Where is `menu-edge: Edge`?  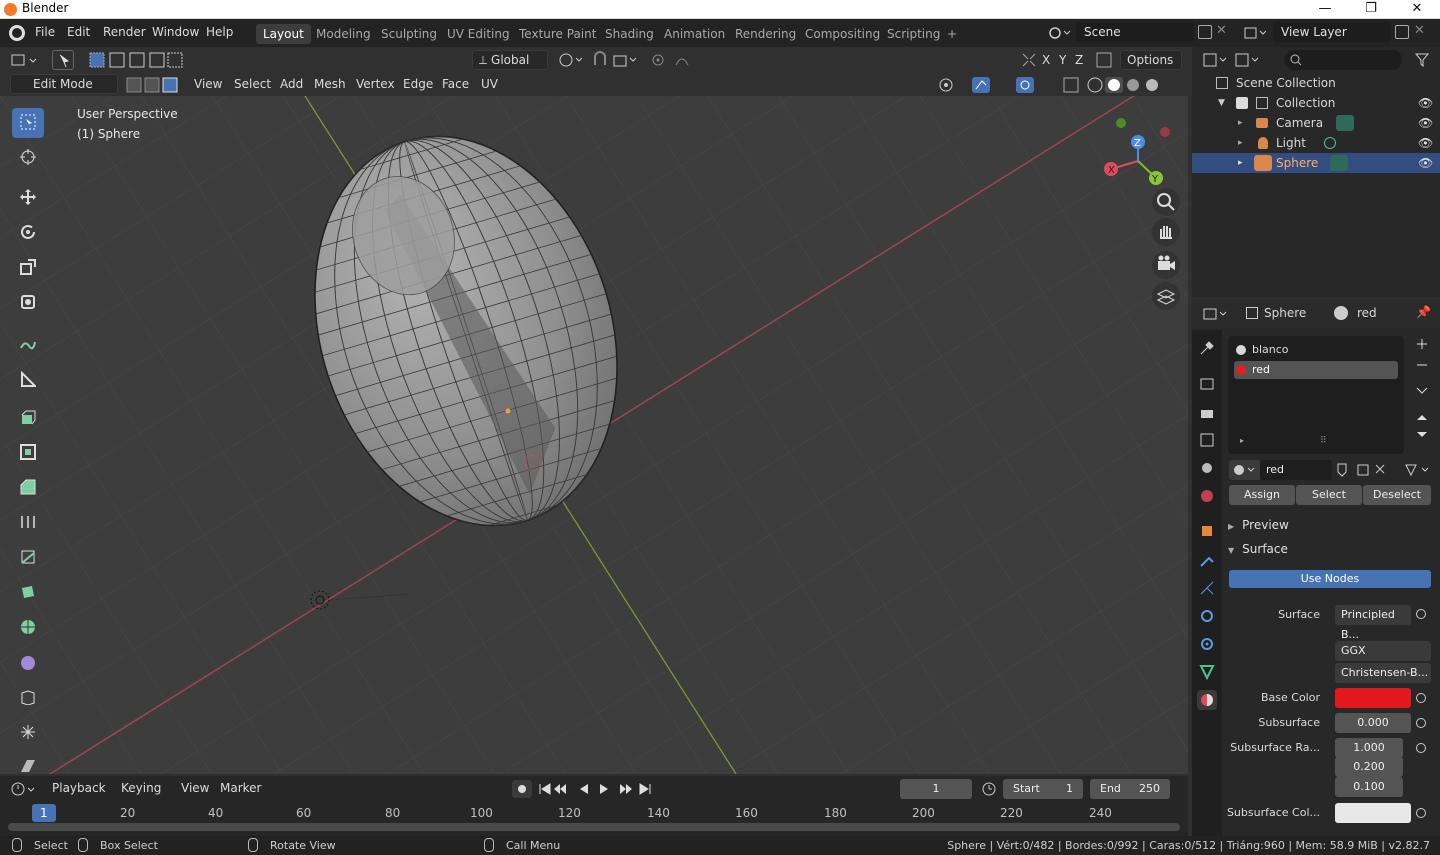 menu-edge: Edge is located at coordinates (418, 84).